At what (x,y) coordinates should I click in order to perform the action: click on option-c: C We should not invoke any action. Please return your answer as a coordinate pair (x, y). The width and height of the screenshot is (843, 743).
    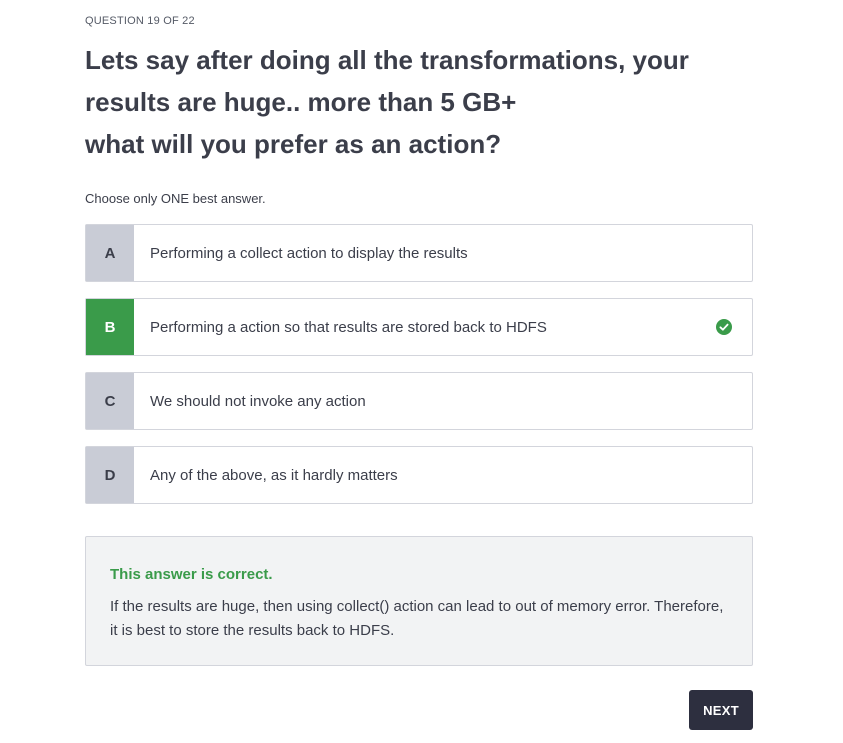
    Looking at the image, I should click on (419, 401).